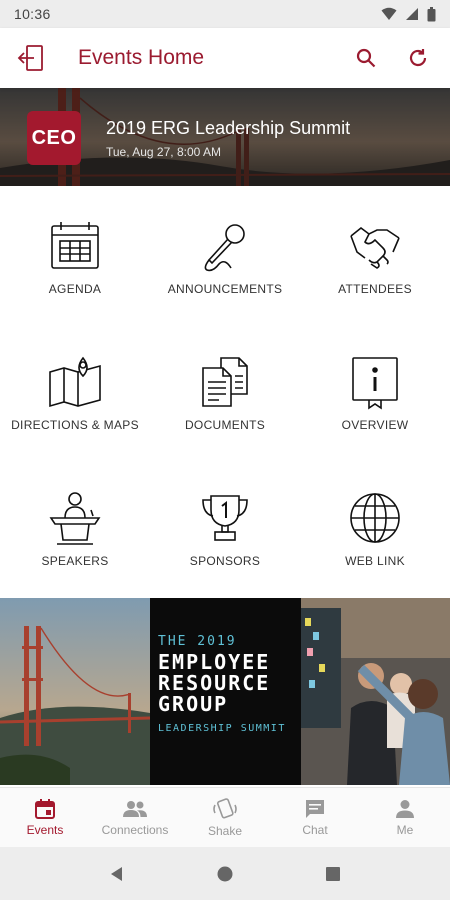 This screenshot has width=450, height=900. I want to click on nav-chat: Chat, so click(315, 817).